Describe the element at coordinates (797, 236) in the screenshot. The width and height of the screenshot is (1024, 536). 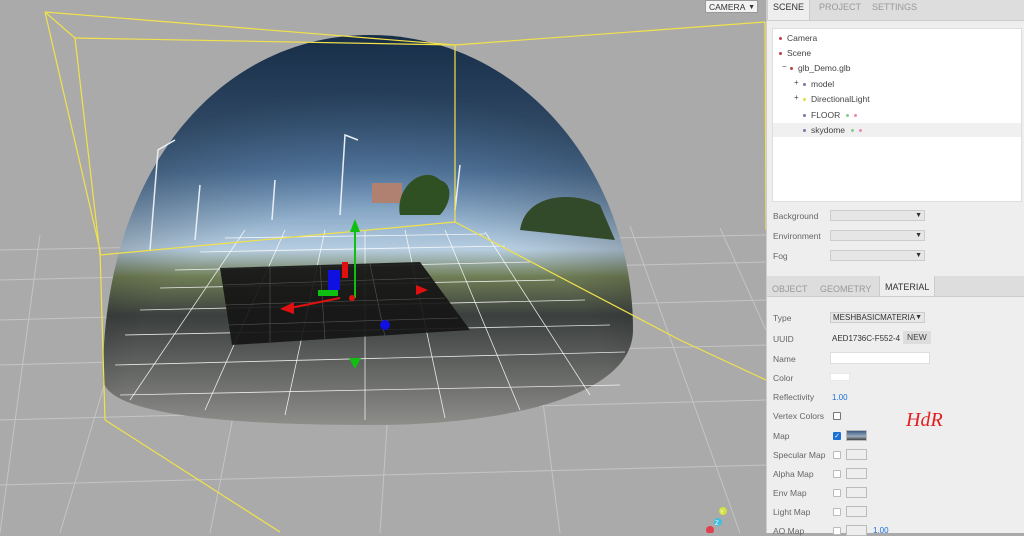
I see `environment-label: Environment` at that location.